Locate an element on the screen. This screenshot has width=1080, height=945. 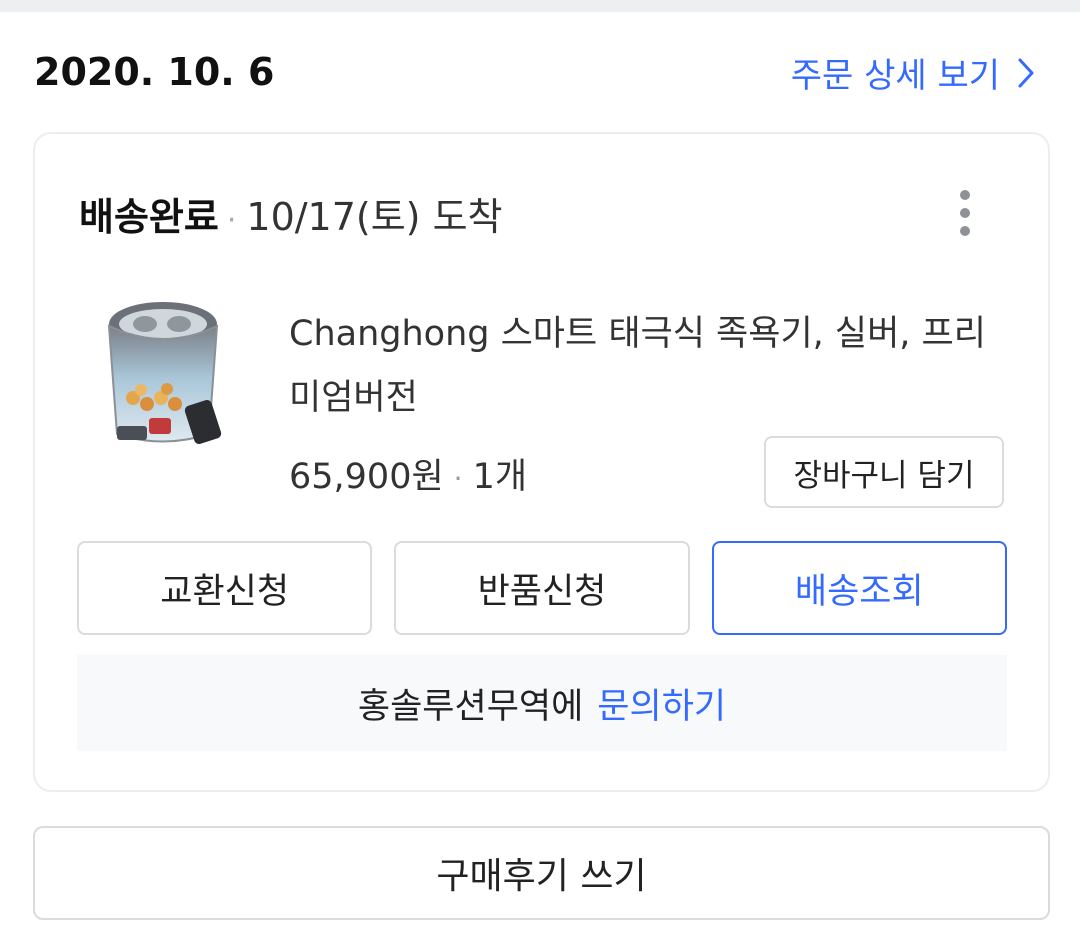
delivery-status: 배송완료 is located at coordinates (149, 217).